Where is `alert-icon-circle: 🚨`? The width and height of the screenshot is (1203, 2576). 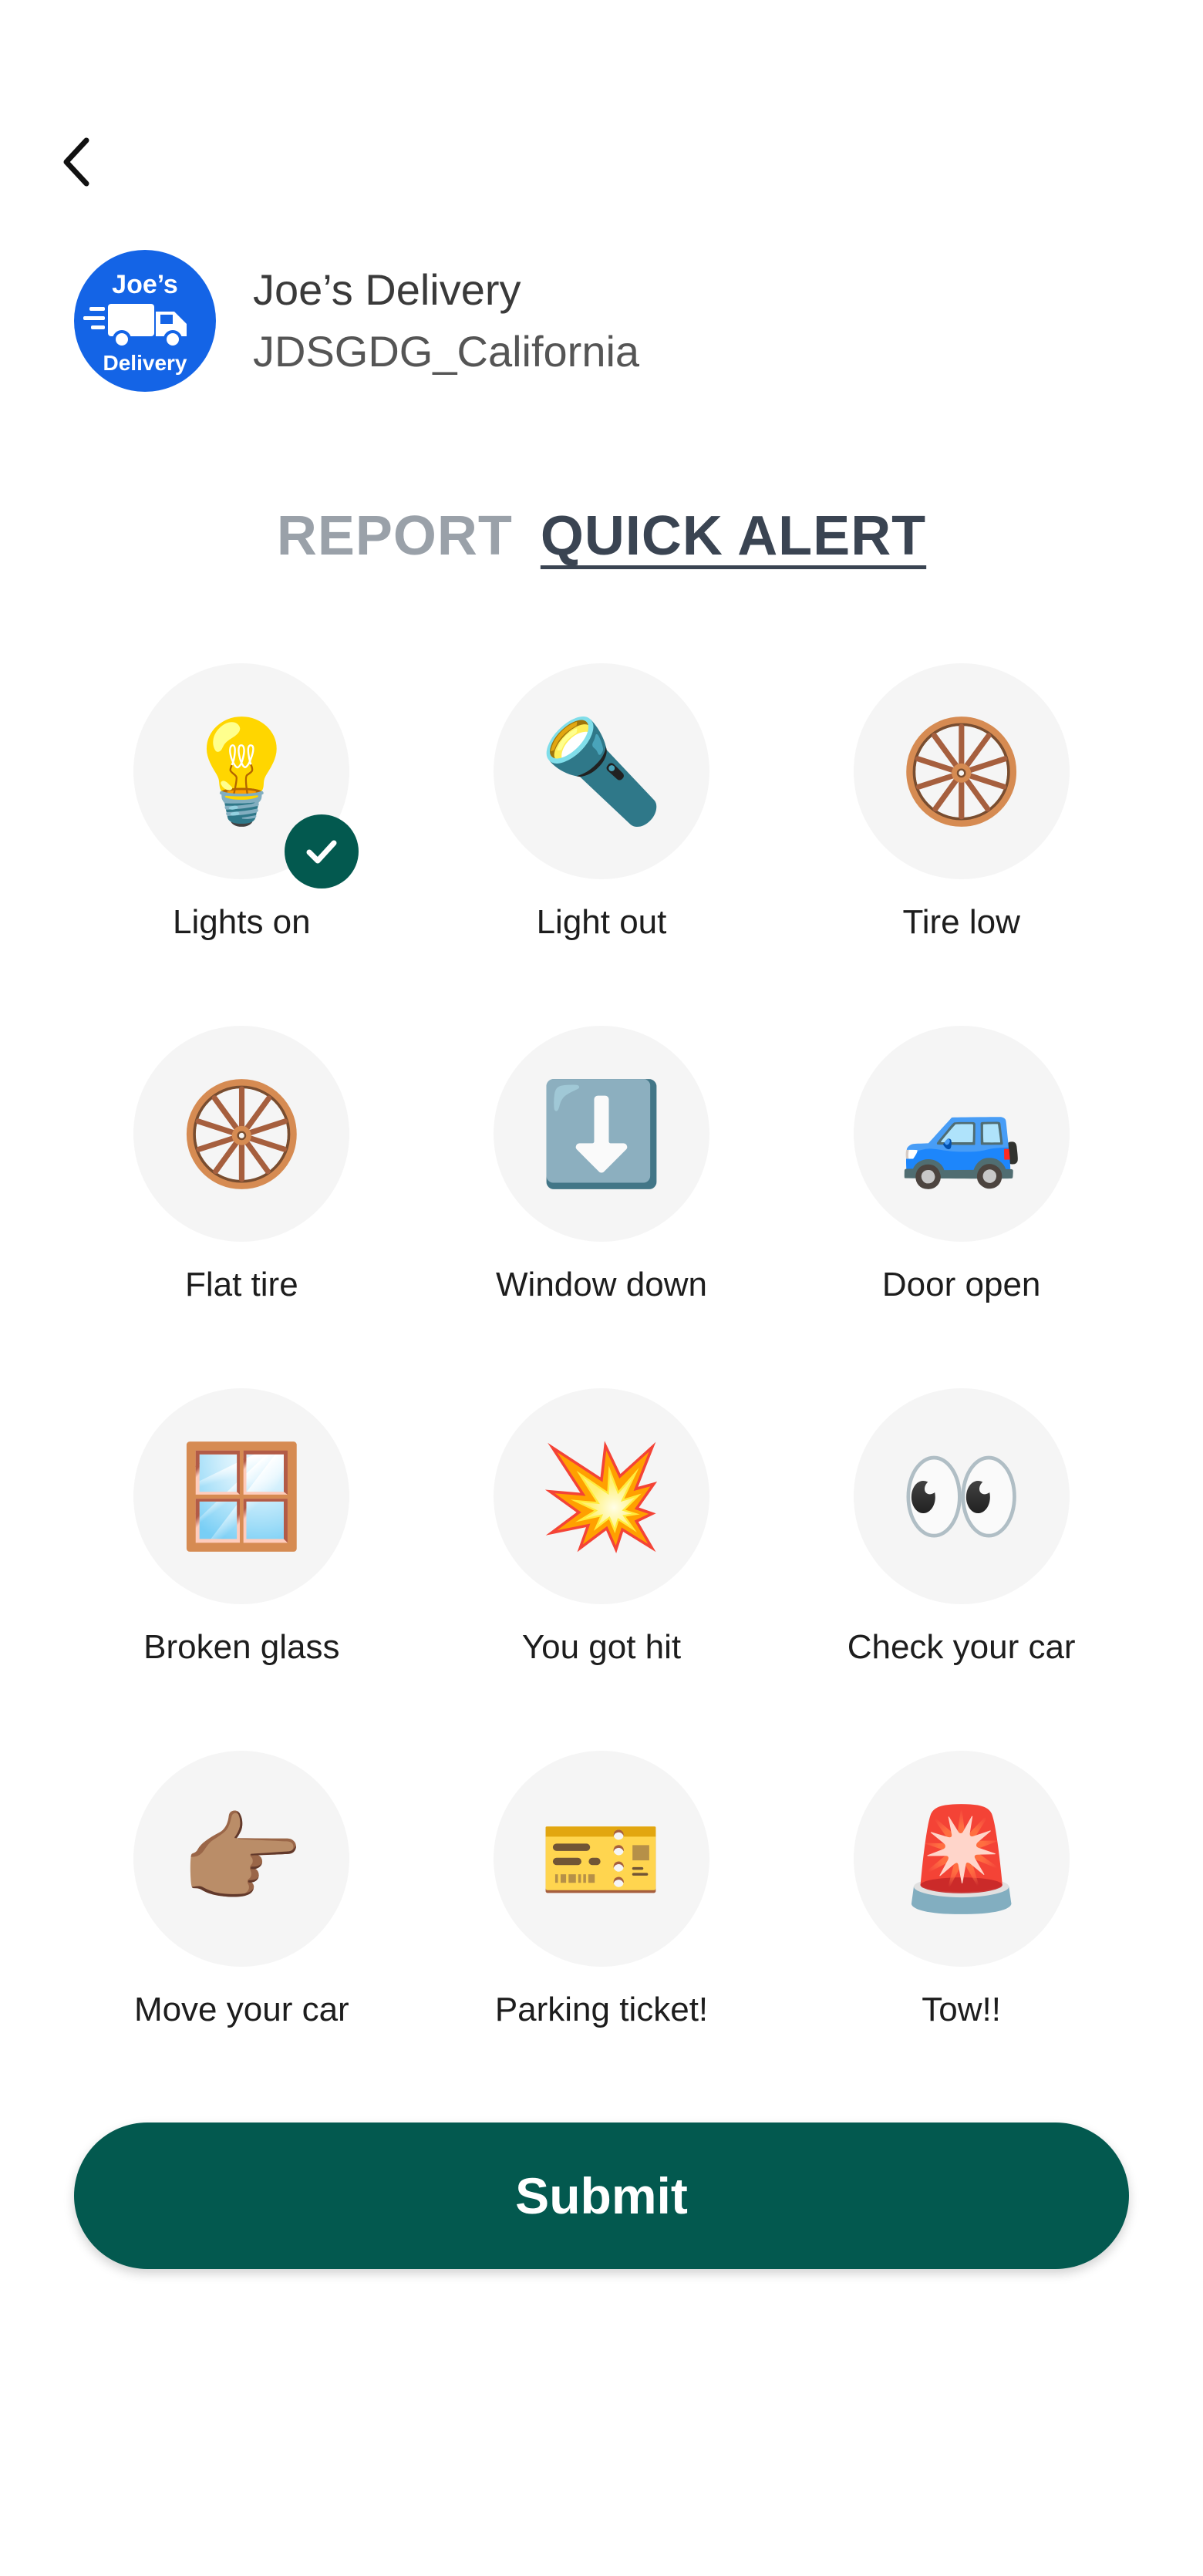 alert-icon-circle: 🚨 is located at coordinates (962, 1859).